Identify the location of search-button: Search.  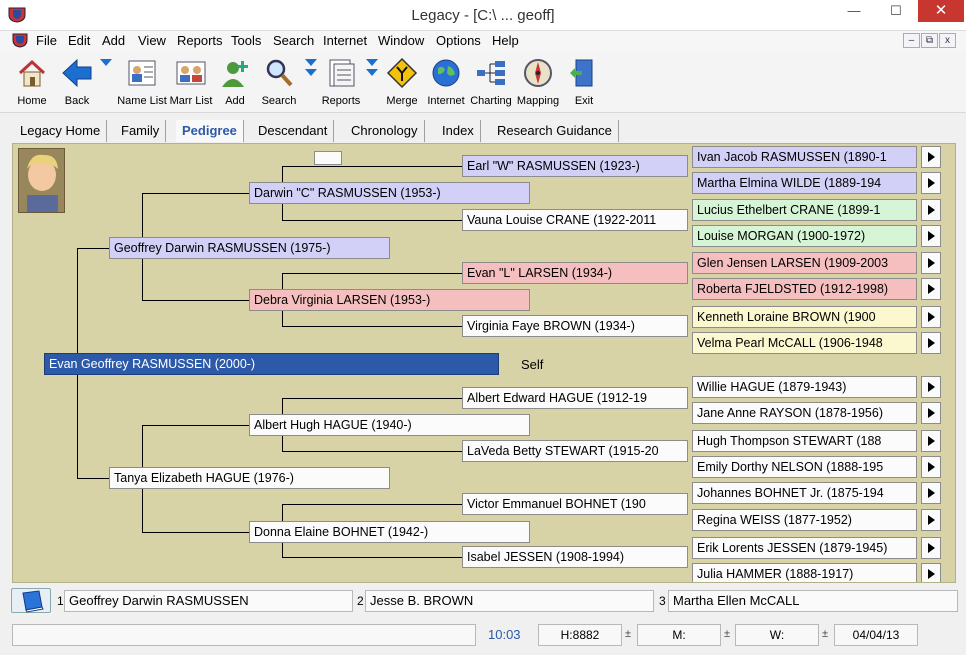
(279, 83).